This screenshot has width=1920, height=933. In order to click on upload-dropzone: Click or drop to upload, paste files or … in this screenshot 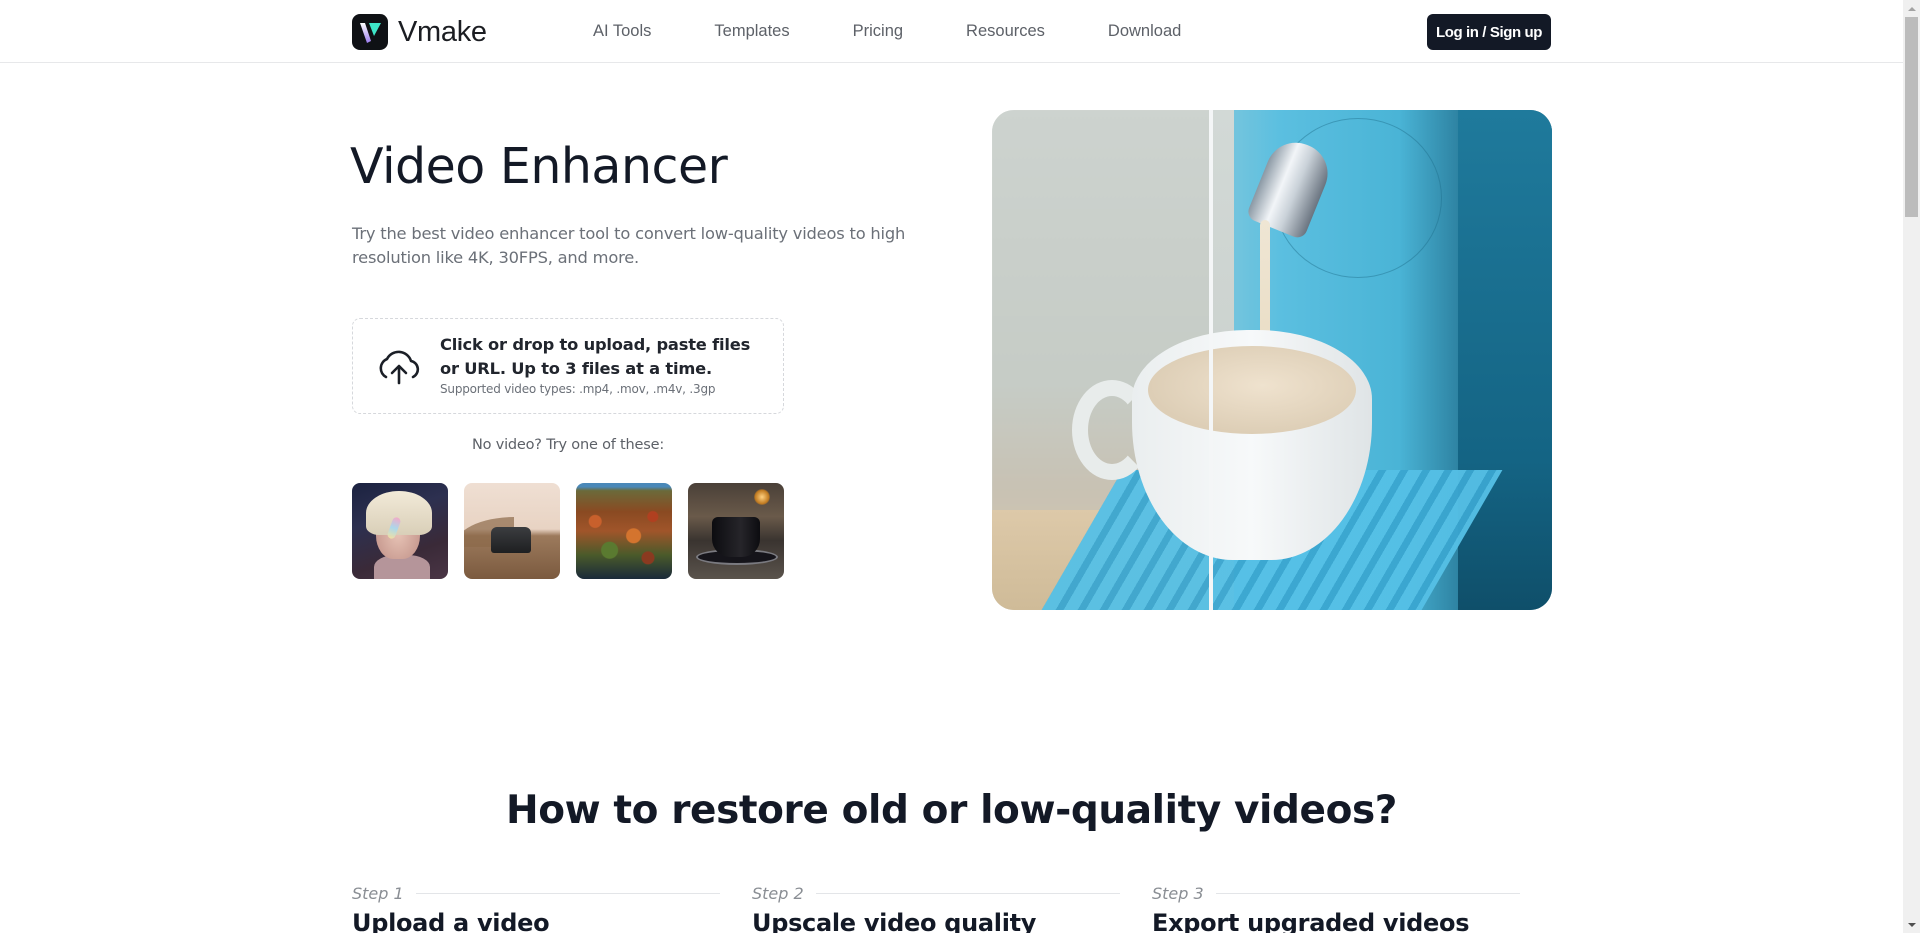, I will do `click(568, 366)`.